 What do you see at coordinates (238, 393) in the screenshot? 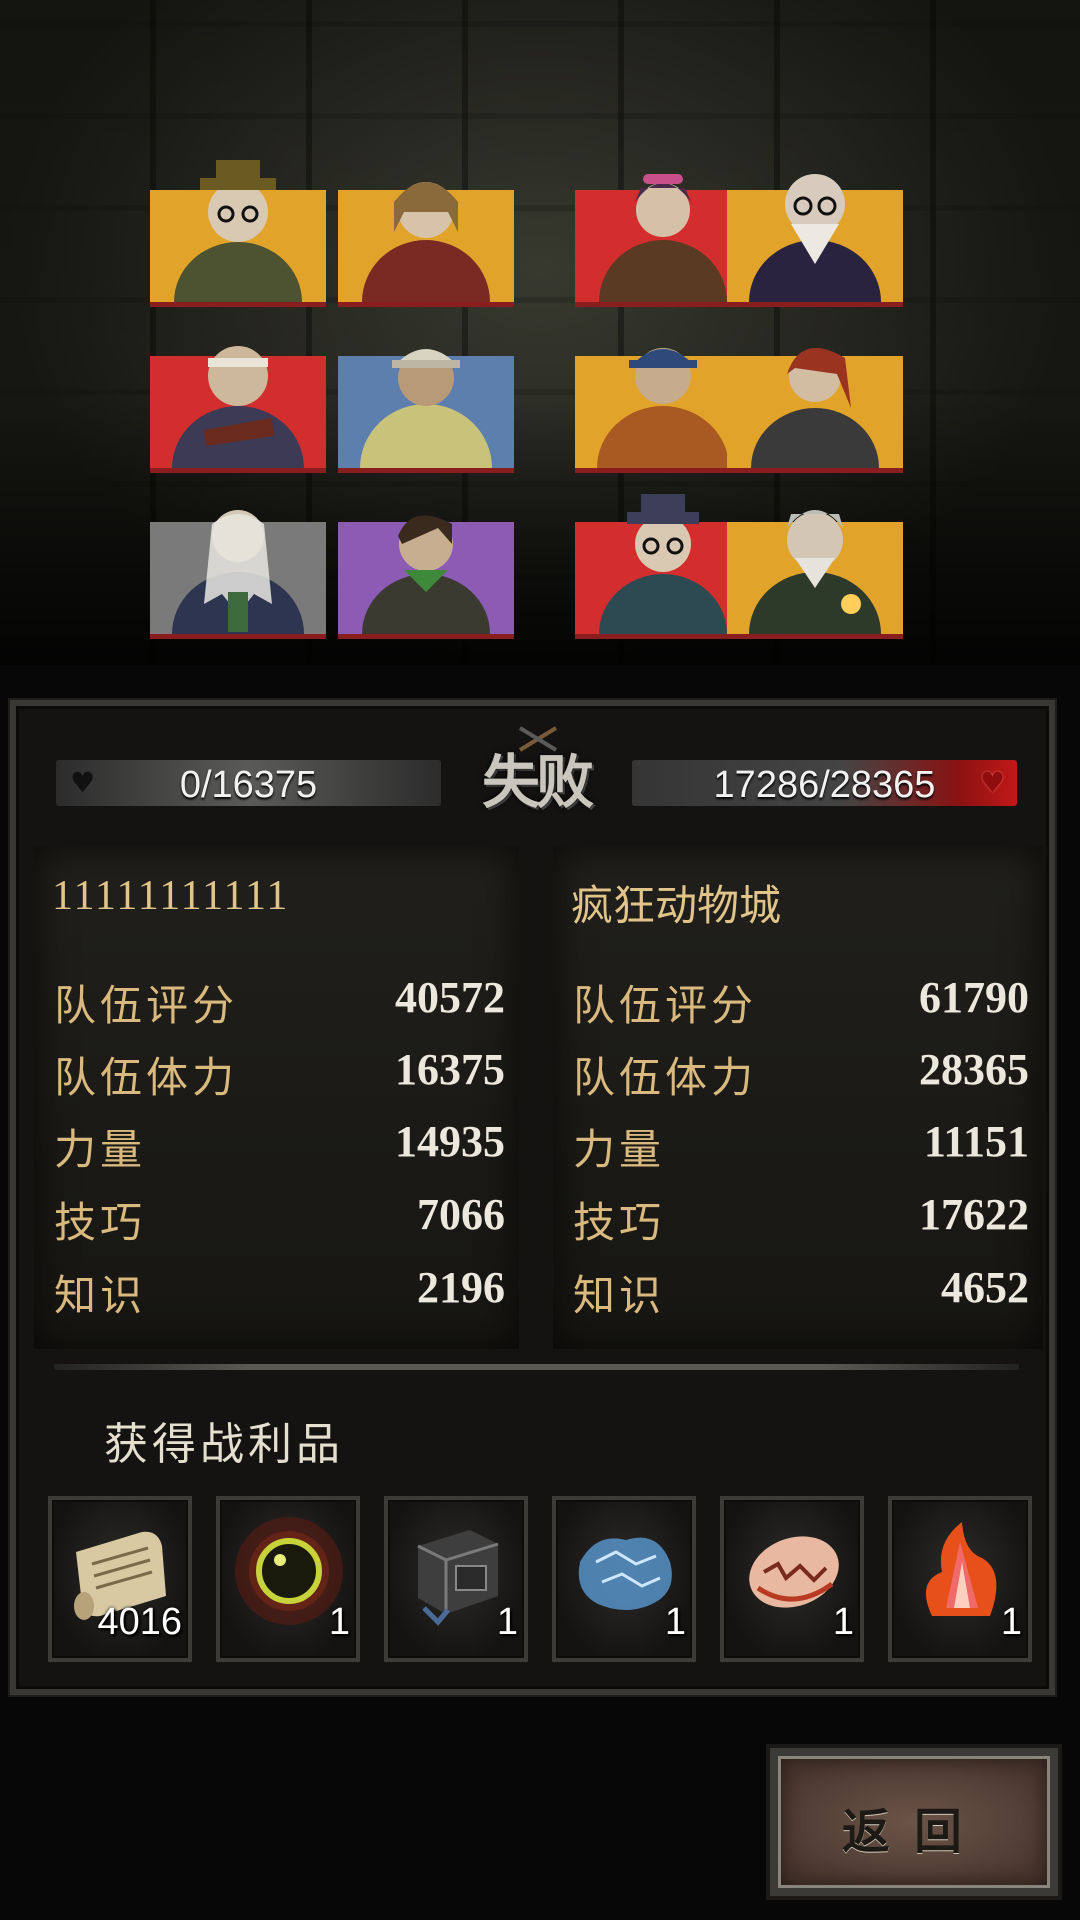
I see `man-with-headband-portrait` at bounding box center [238, 393].